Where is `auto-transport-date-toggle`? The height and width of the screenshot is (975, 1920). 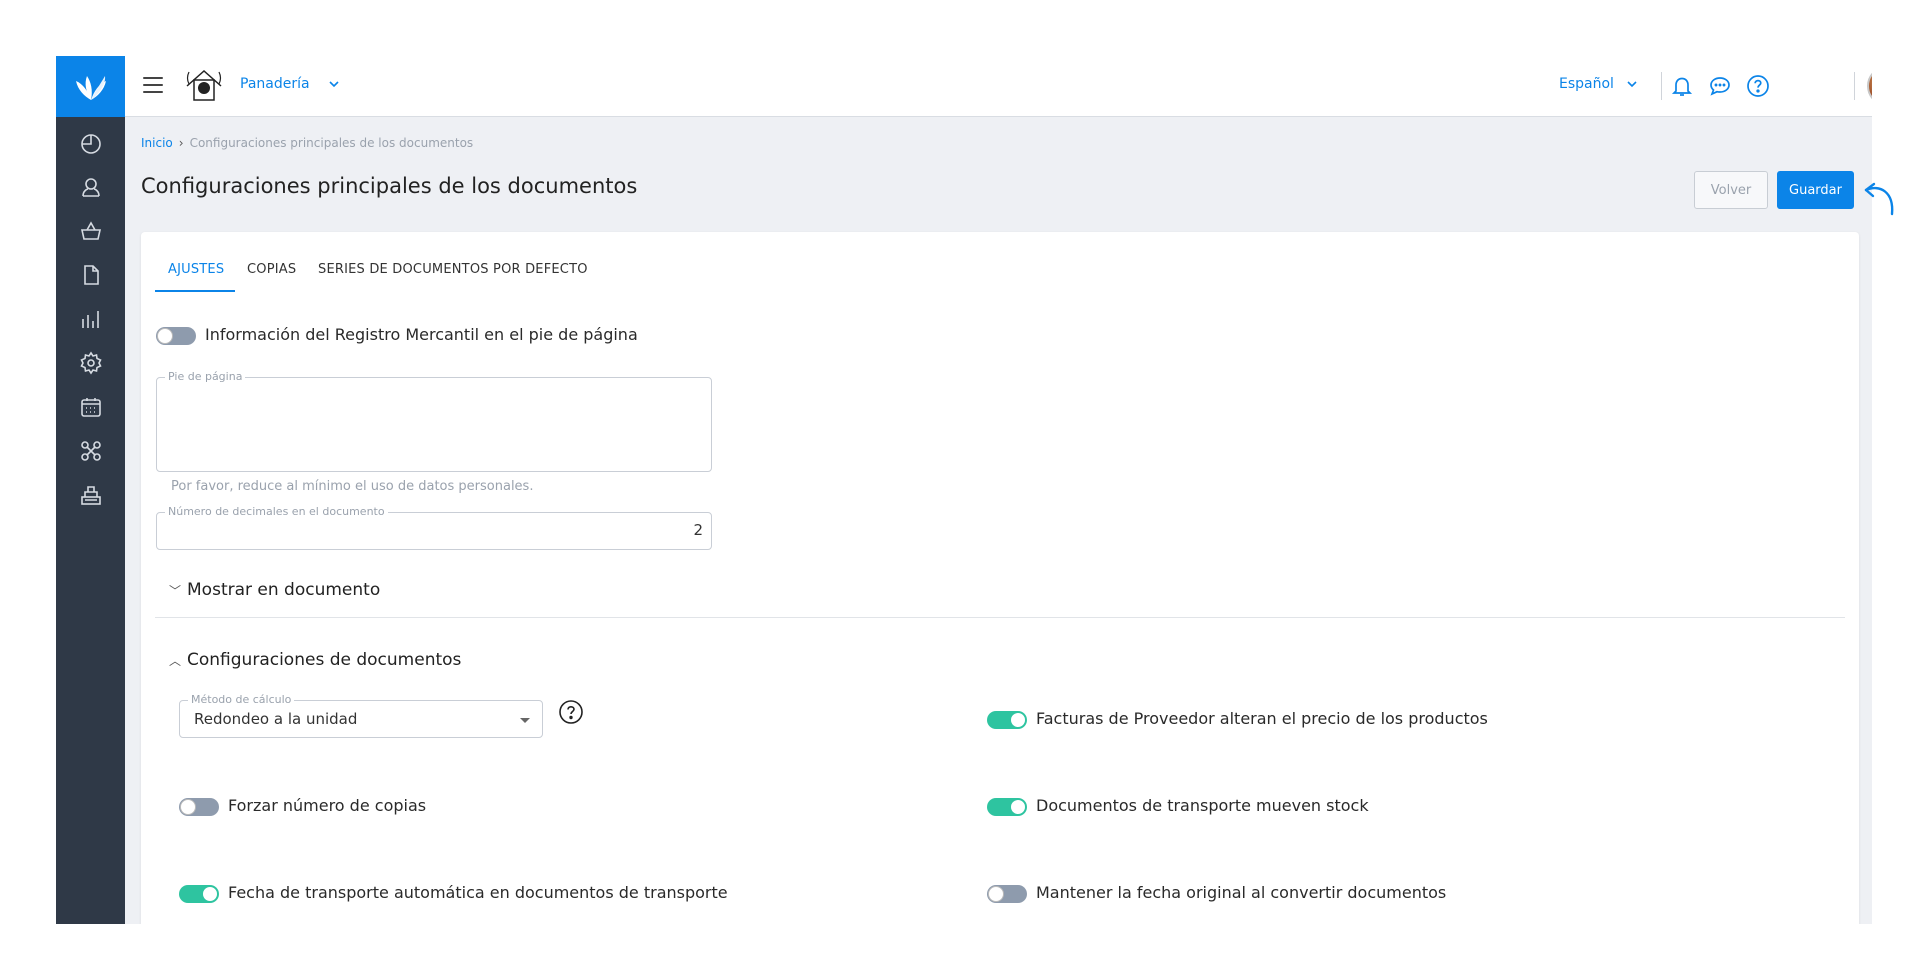
auto-transport-date-toggle is located at coordinates (199, 894).